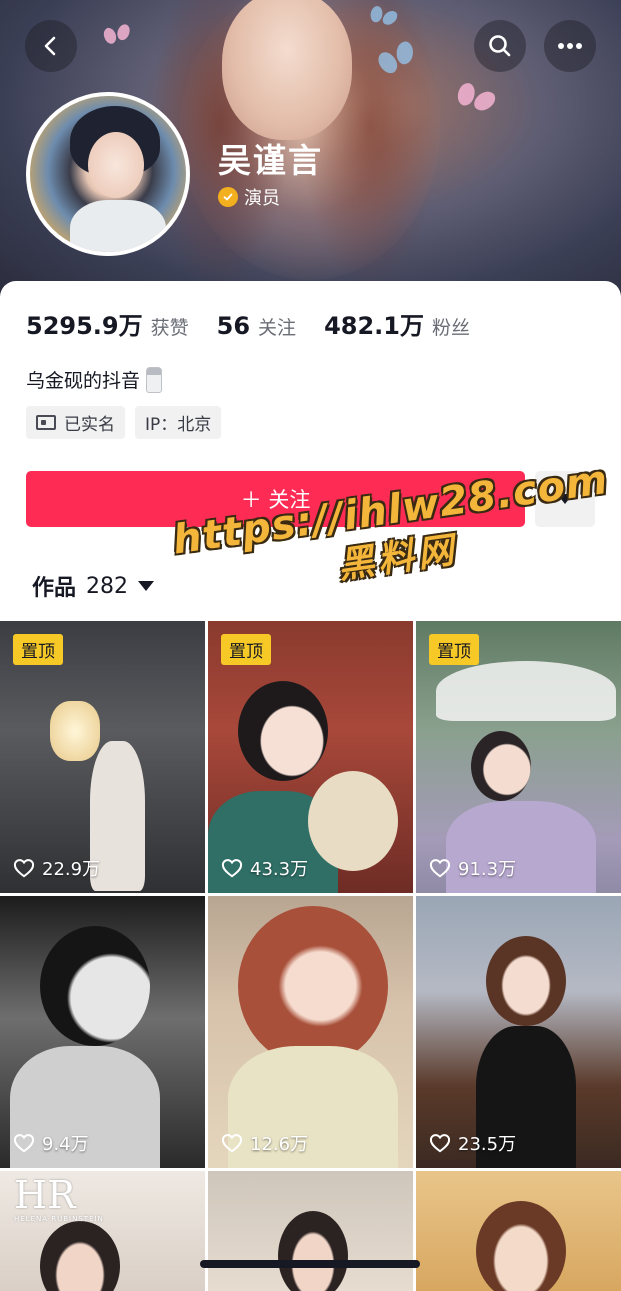  What do you see at coordinates (233, 326) in the screenshot?
I see `stat-value: 56` at bounding box center [233, 326].